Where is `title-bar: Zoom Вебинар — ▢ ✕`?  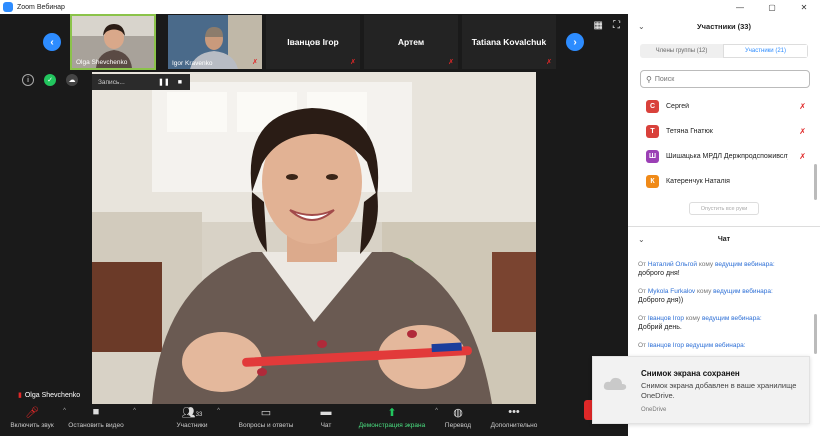
title-bar: Zoom Вебинар — ▢ ✕ is located at coordinates (410, 7).